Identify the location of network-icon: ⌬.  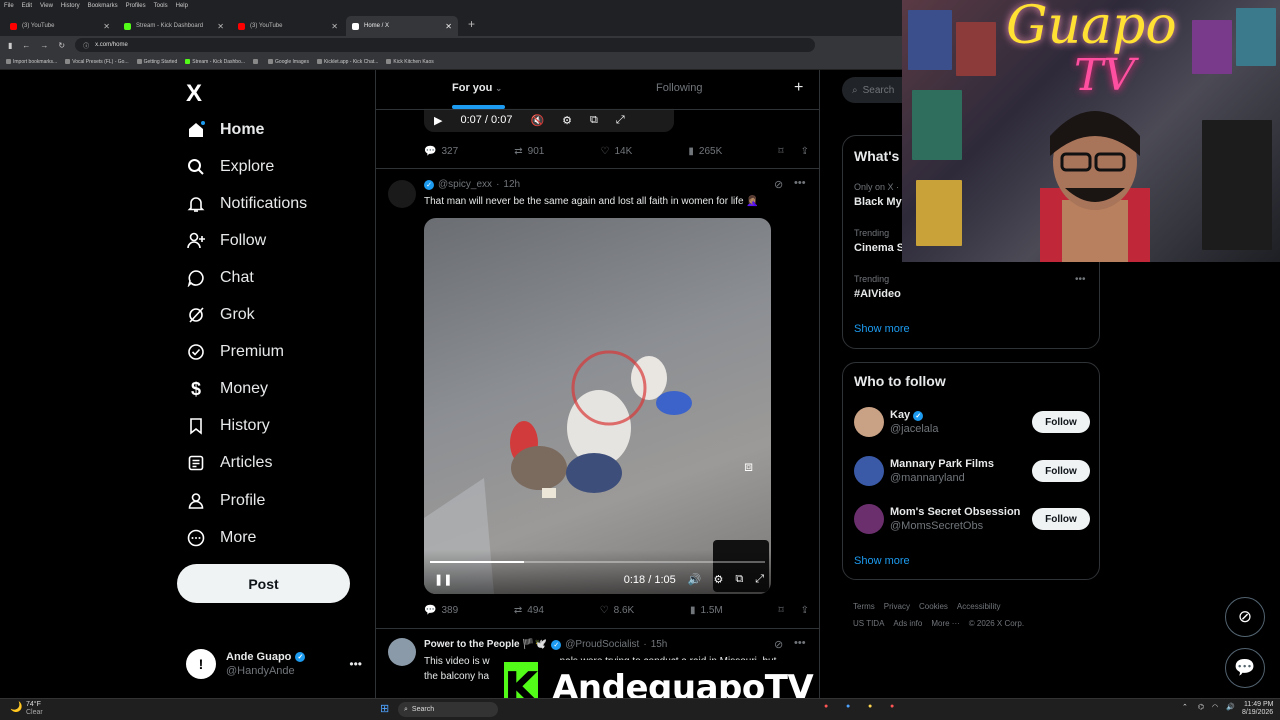
(1201, 707).